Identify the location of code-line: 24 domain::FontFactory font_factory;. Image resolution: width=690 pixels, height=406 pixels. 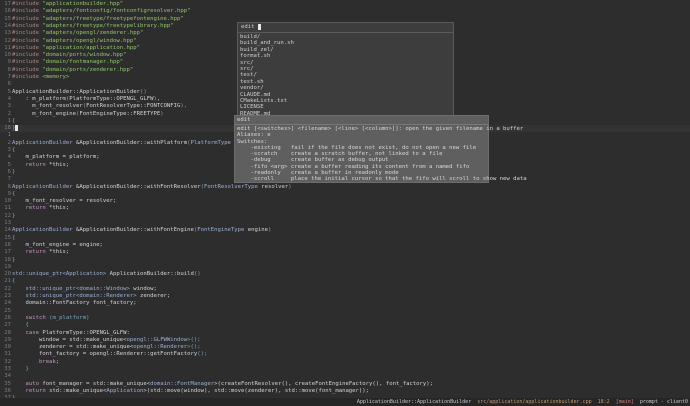
(345, 303).